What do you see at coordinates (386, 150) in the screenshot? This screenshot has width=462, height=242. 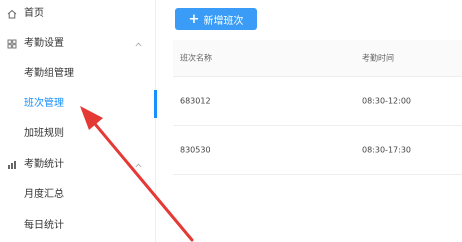 I see `attendance-time-cell: 08:30-17:30` at bounding box center [386, 150].